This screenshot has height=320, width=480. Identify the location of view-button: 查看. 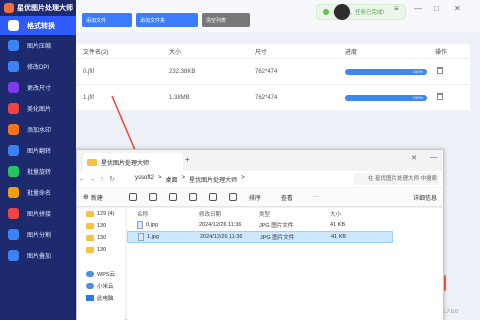
(287, 197).